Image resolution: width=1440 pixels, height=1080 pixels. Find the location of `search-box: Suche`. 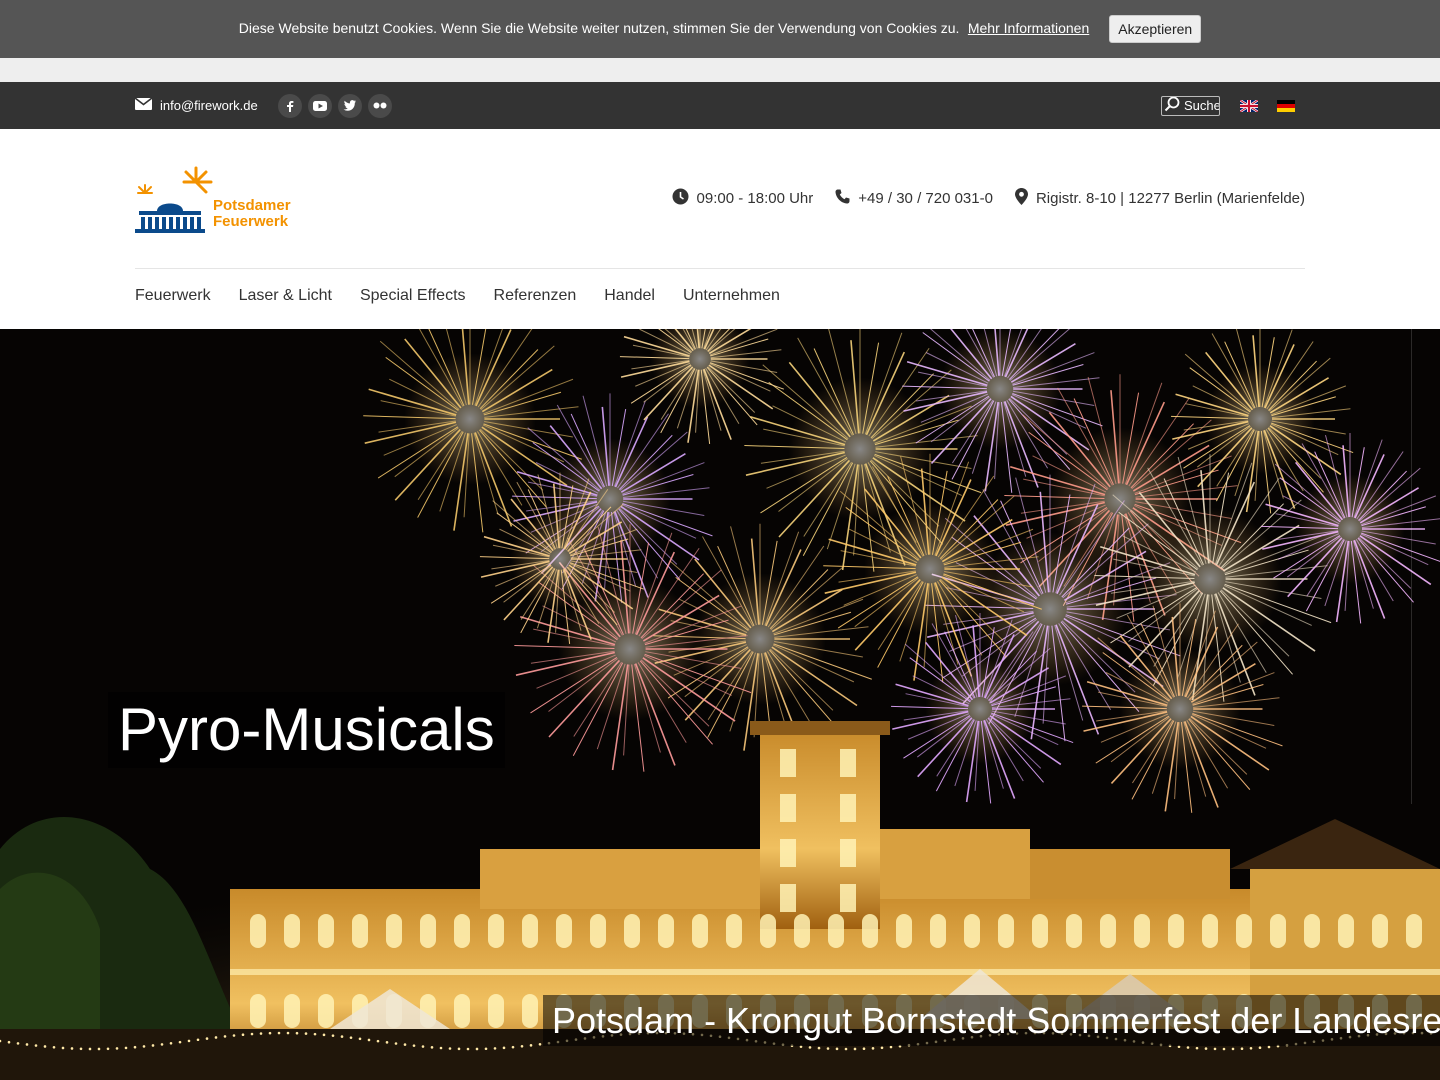

search-box: Suche is located at coordinates (1190, 105).